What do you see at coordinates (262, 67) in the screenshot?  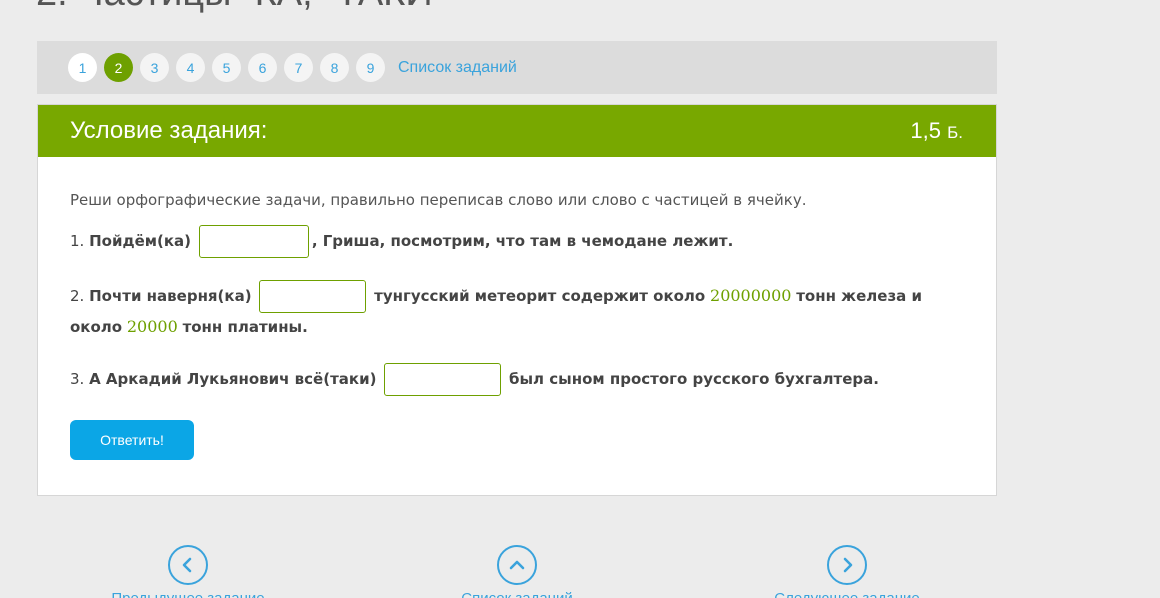 I see `page-button-6: 6` at bounding box center [262, 67].